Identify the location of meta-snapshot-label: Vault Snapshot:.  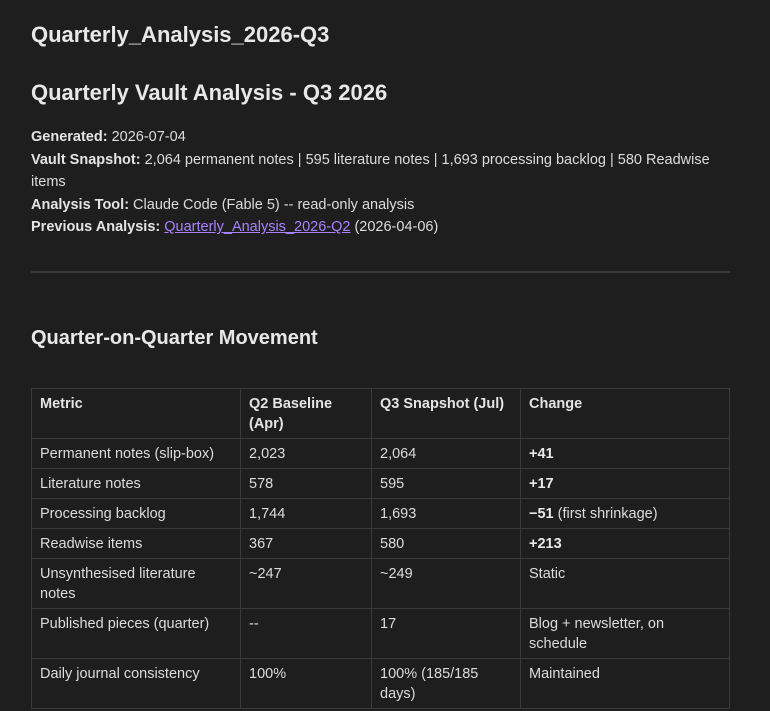
(86, 159).